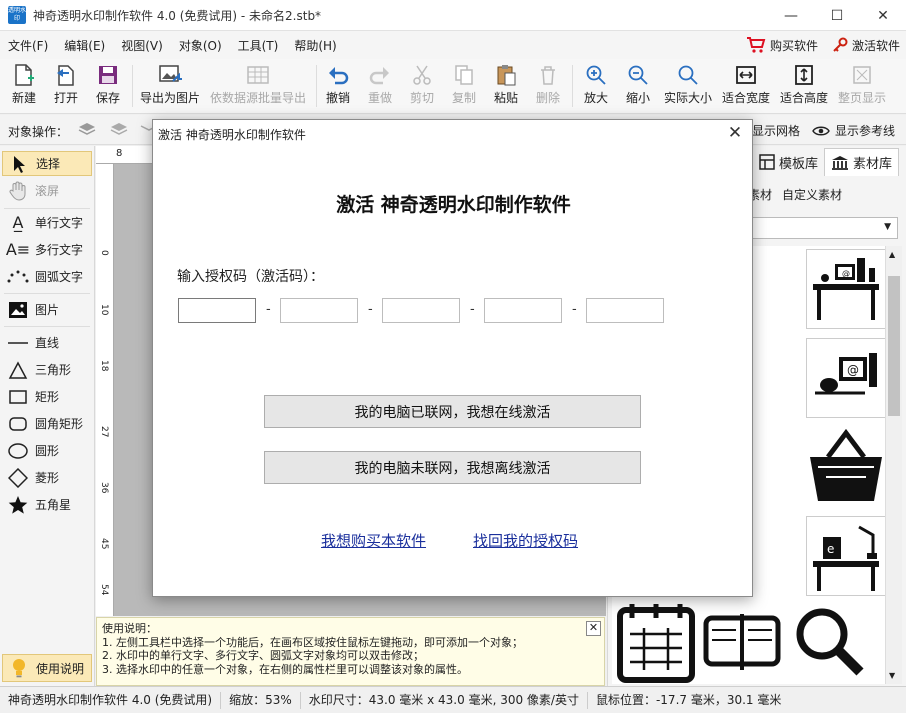  I want to click on material-thumb-magnifier, so click(828, 640).